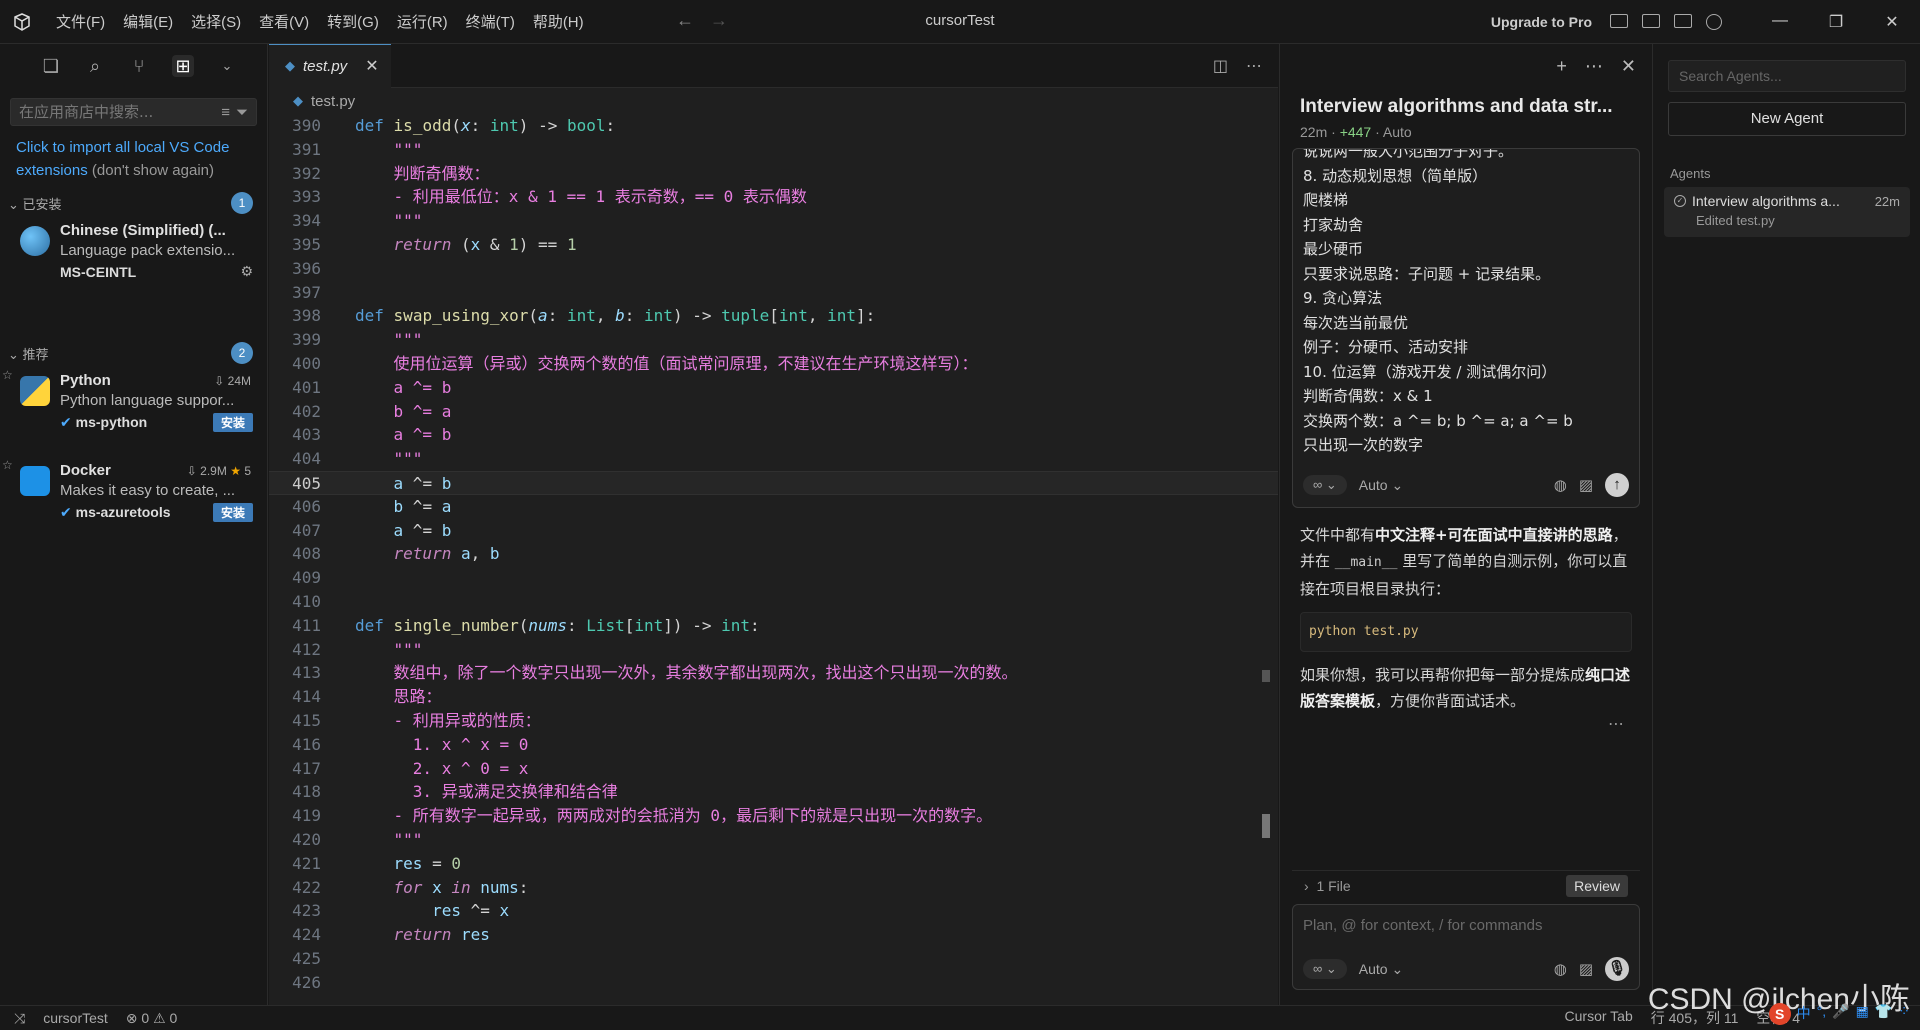 Image resolution: width=1920 pixels, height=1030 pixels. What do you see at coordinates (685, 20) in the screenshot?
I see `back-arrow-icon: ←` at bounding box center [685, 20].